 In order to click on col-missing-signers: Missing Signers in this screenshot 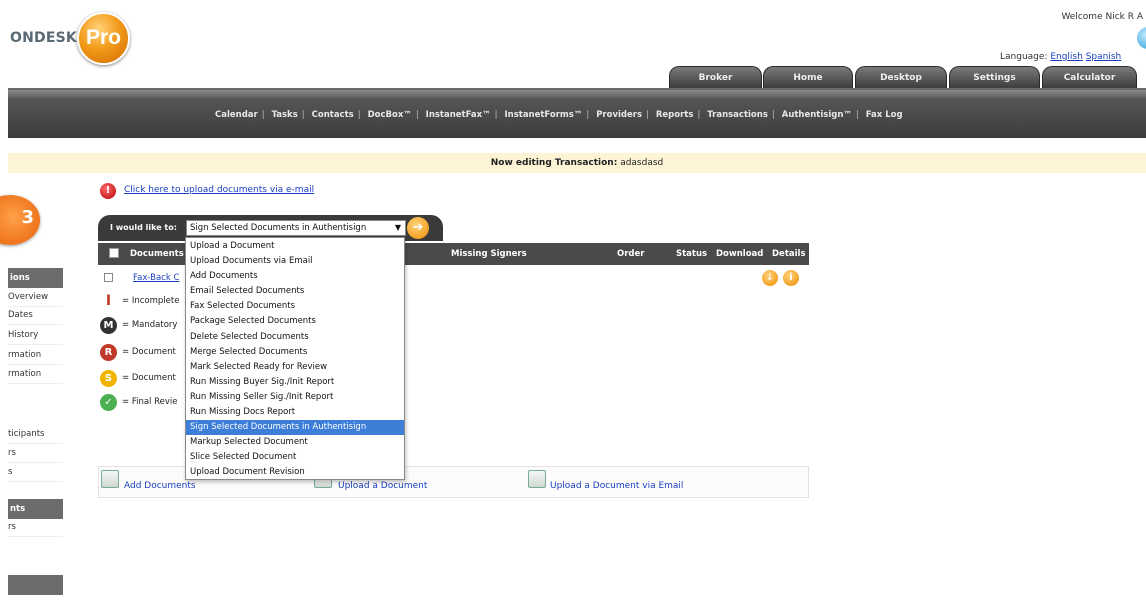, I will do `click(489, 254)`.